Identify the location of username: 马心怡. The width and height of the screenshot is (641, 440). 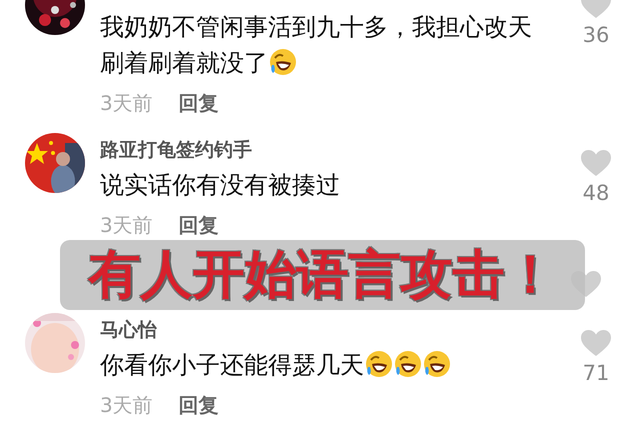
(128, 330).